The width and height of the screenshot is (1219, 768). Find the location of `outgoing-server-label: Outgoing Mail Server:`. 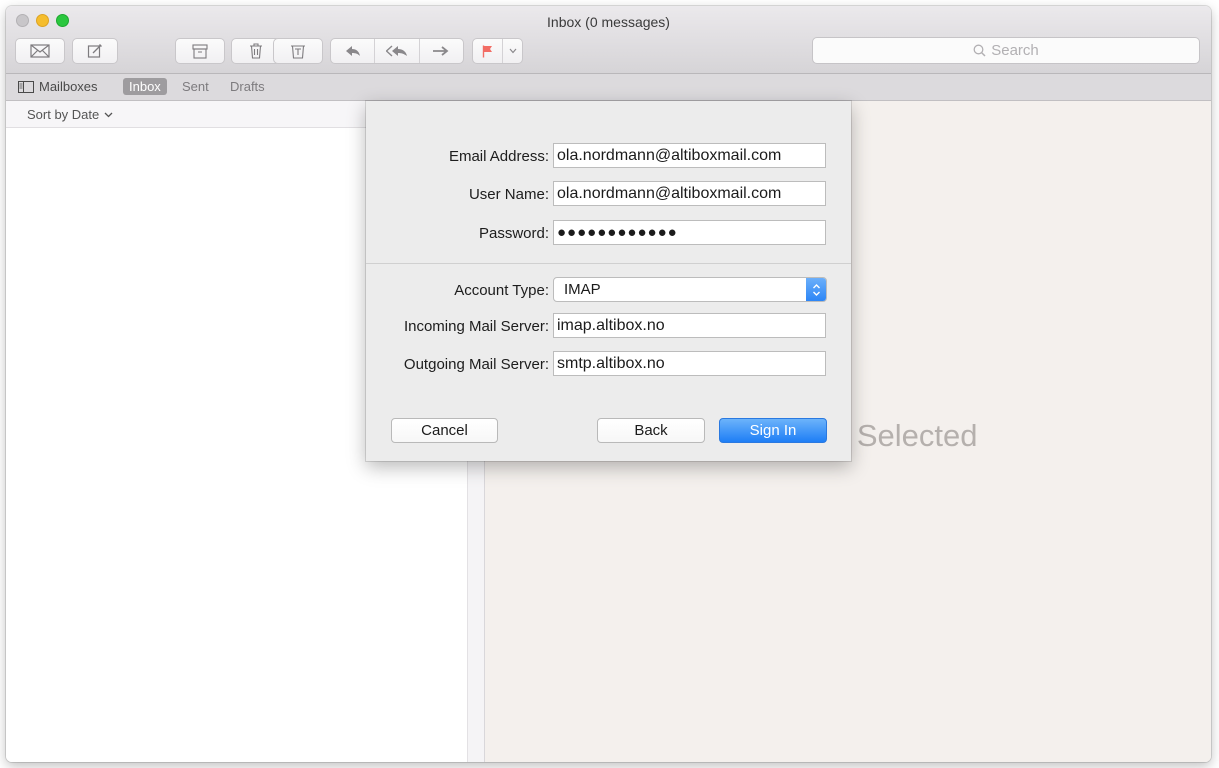

outgoing-server-label: Outgoing Mail Server: is located at coordinates (476, 364).